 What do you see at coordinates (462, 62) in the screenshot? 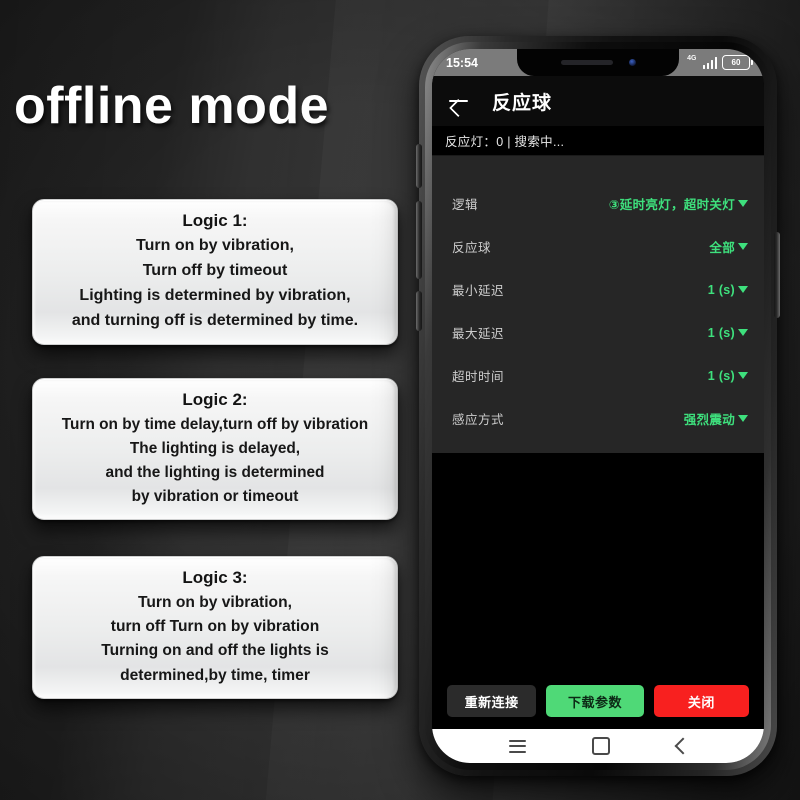
I see `status-bar-time: 15:54` at bounding box center [462, 62].